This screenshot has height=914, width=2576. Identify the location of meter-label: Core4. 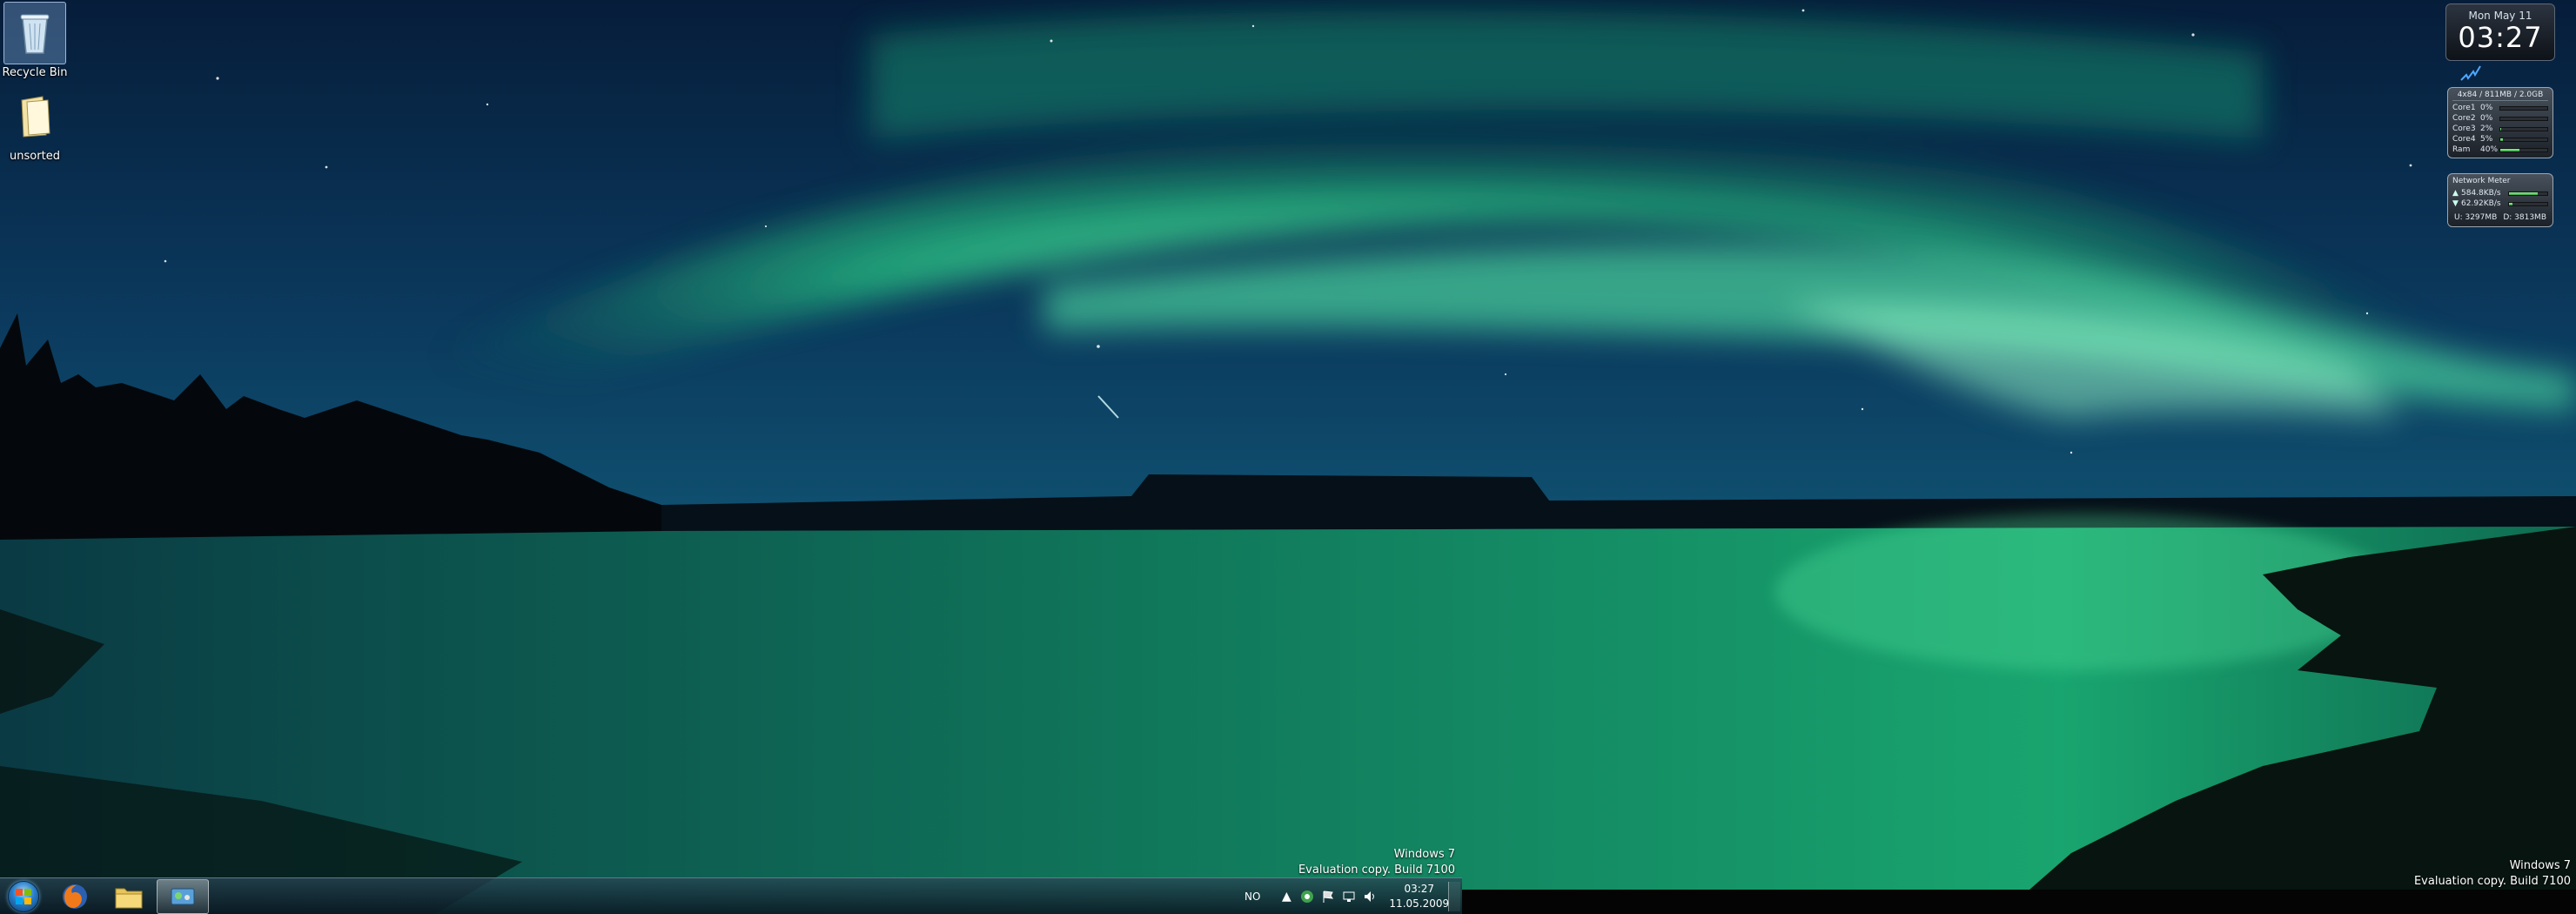
(2464, 139).